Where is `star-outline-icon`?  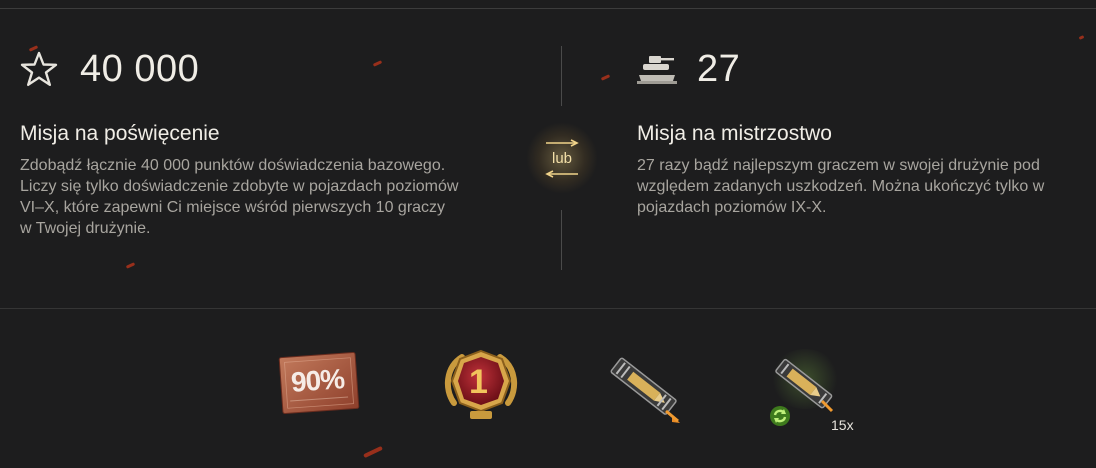
star-outline-icon is located at coordinates (42, 69).